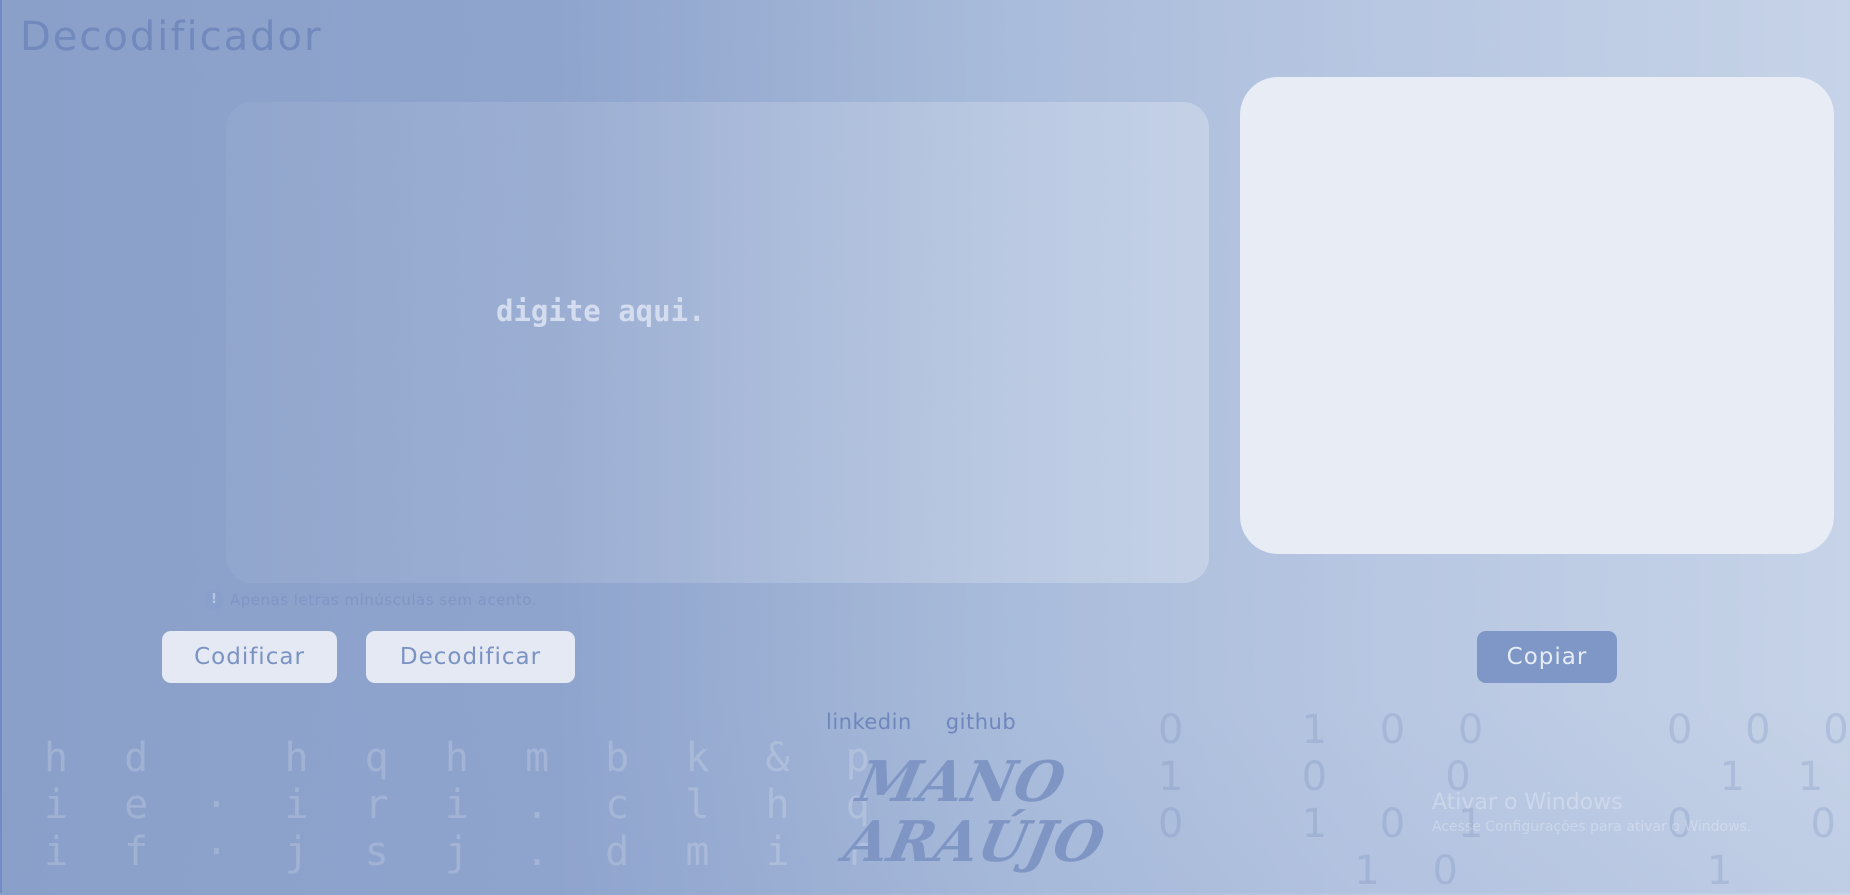 This screenshot has height=895, width=1850. What do you see at coordinates (171, 37) in the screenshot?
I see `page-title: Decodificador` at bounding box center [171, 37].